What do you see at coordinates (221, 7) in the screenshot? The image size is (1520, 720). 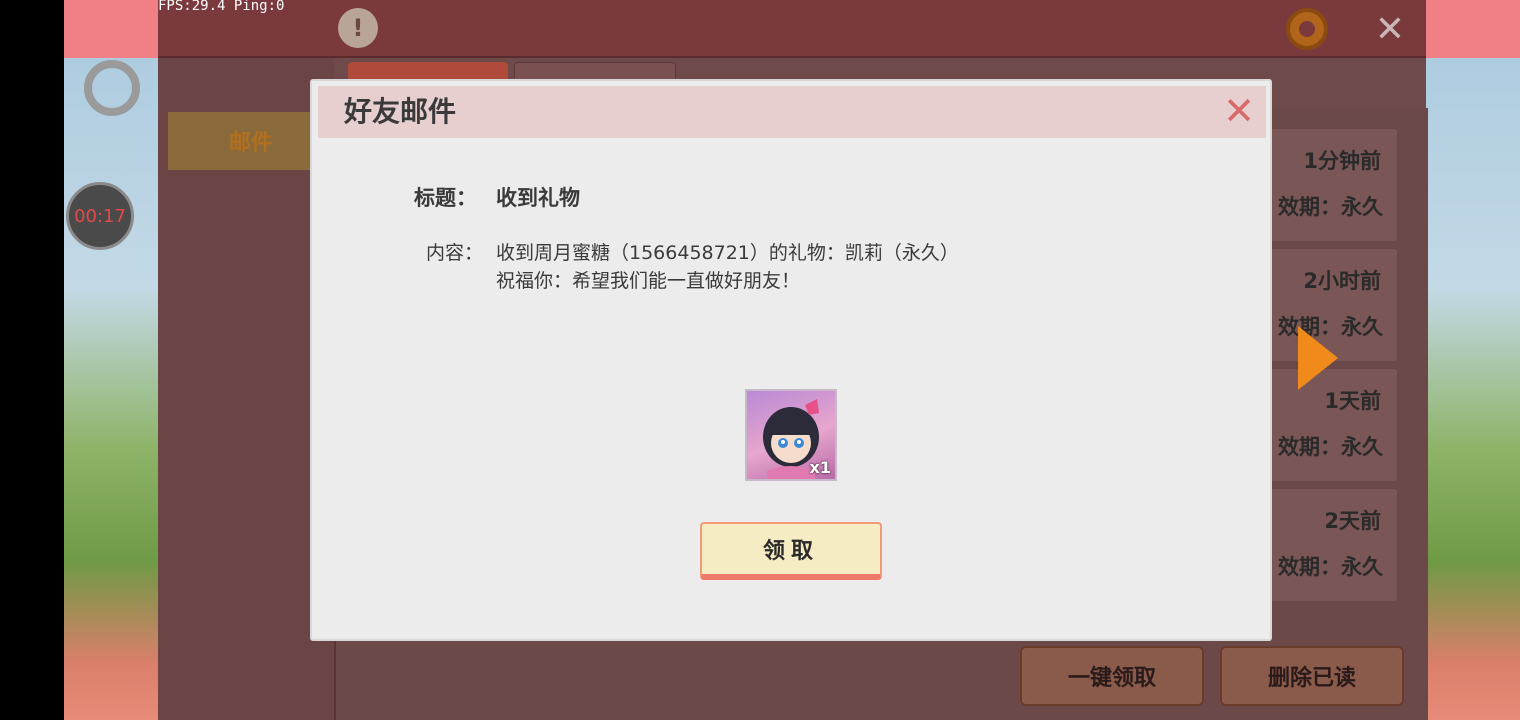 I see `fps-readout: FPS:29.4 Ping:0` at bounding box center [221, 7].